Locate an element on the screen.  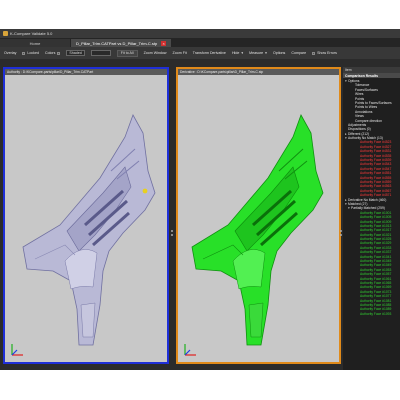
tree-item-label: Authority Face #4563 is located at coordinates (376, 186).